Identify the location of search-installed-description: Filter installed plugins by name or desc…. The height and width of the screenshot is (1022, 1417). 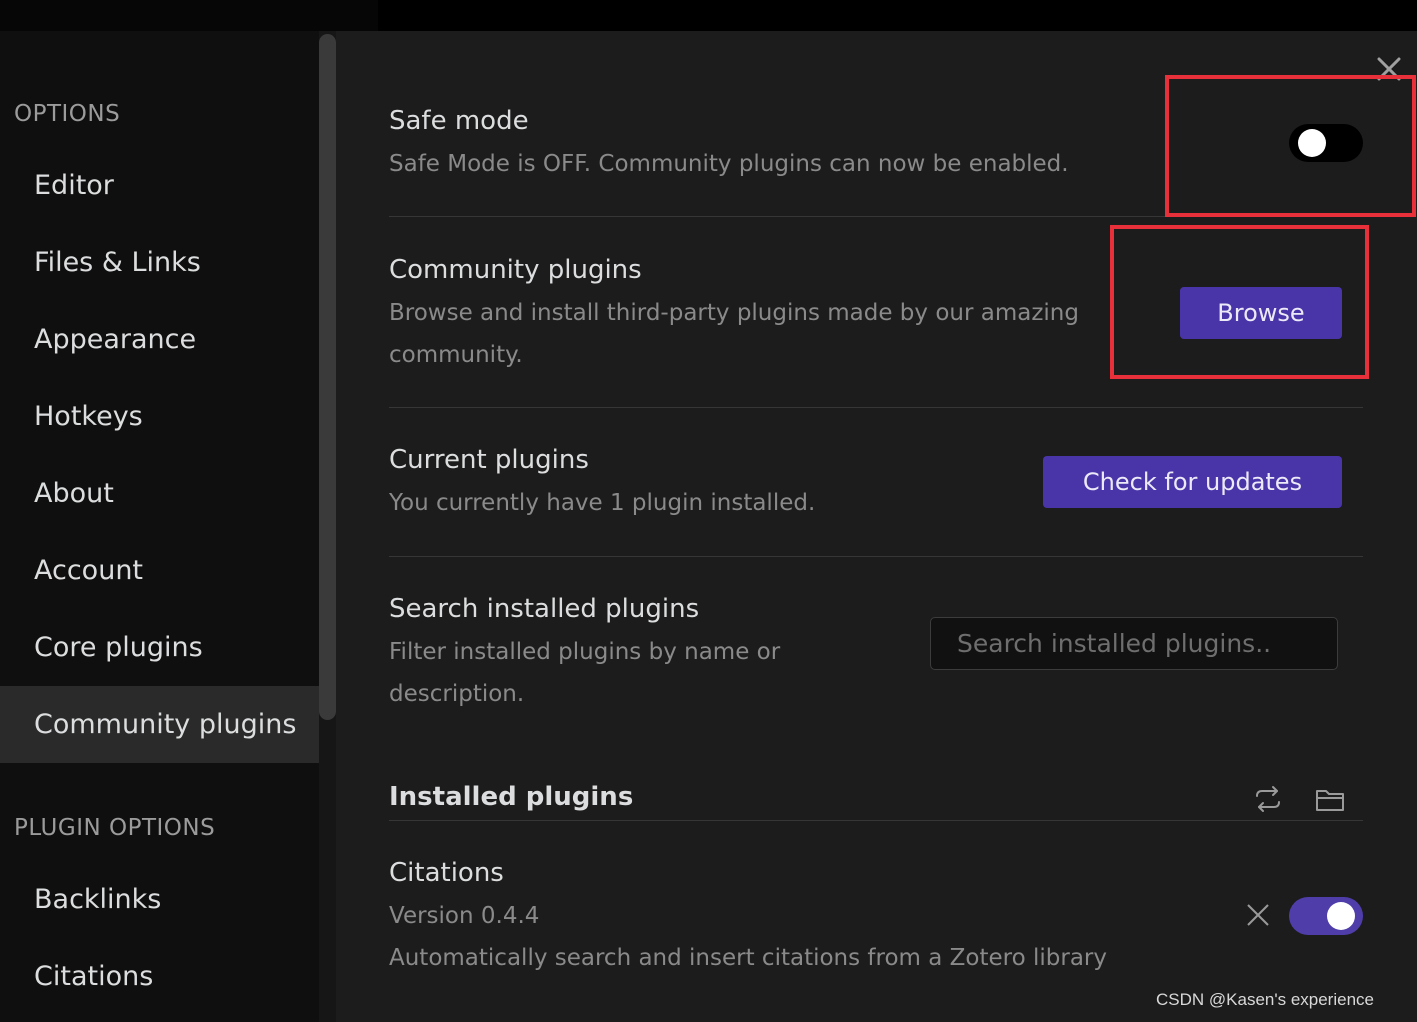
(585, 673).